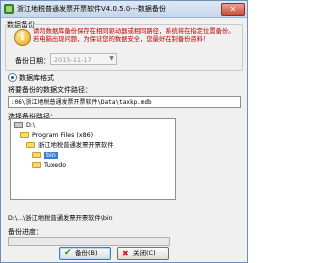 The image size is (320, 263). Describe the element at coordinates (25, 232) in the screenshot. I see `progress-label: 备份进度：` at that location.